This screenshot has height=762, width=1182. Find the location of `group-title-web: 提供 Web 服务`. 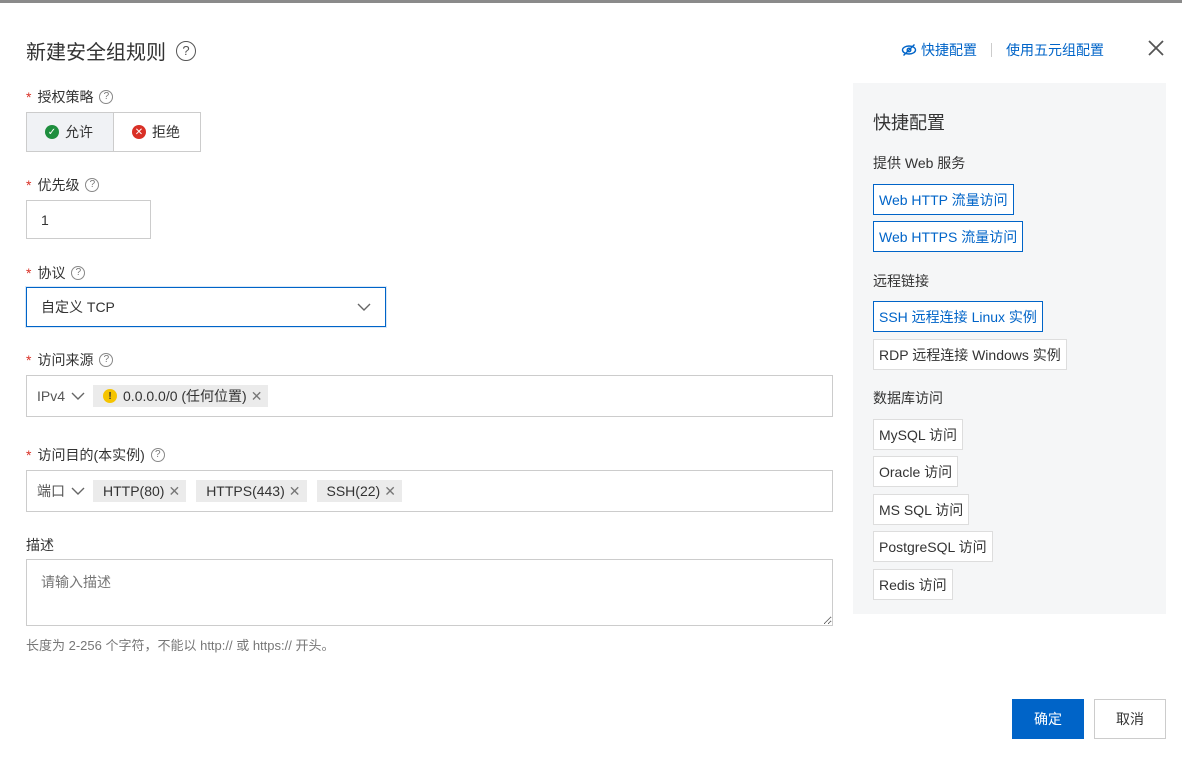

group-title-web: 提供 Web 服务 is located at coordinates (919, 163).